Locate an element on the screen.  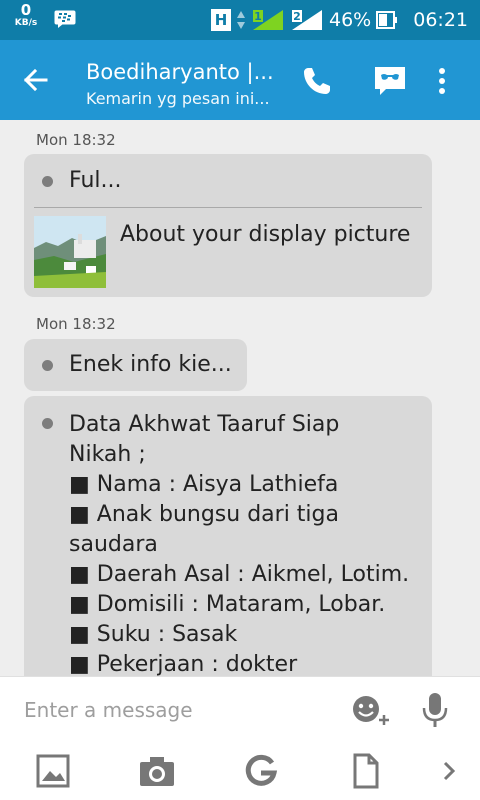
camera-icon is located at coordinates (157, 771).